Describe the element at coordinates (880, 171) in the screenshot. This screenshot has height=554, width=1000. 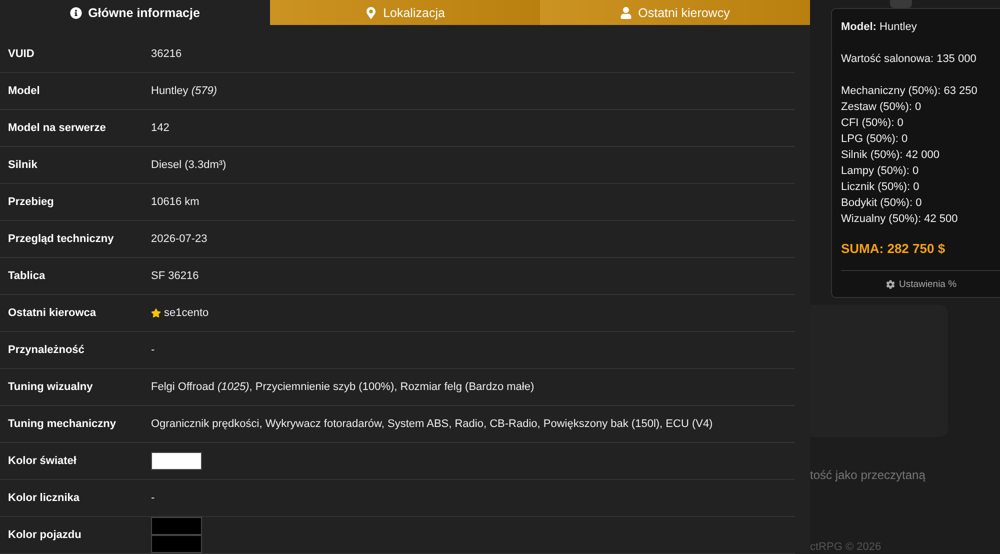
I see `price-item: Lampy (50%): 0` at that location.